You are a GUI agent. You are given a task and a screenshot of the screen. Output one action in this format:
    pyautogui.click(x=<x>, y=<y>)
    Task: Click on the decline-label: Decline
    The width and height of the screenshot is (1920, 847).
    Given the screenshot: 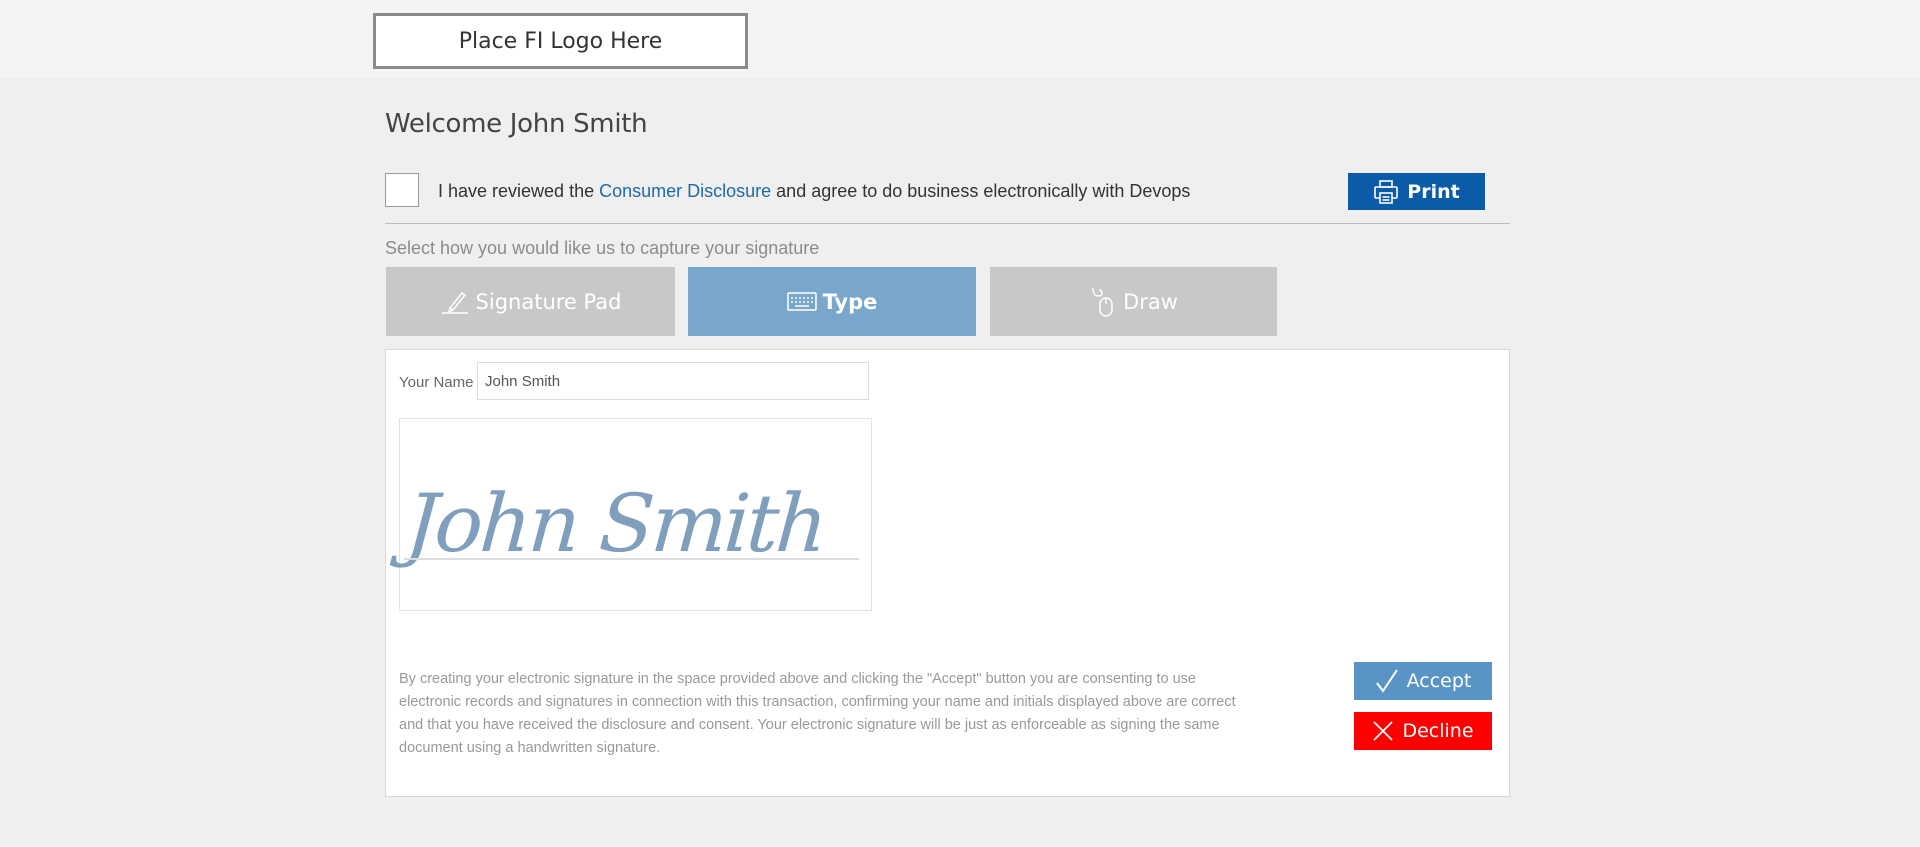 What is the action you would take?
    pyautogui.click(x=1438, y=731)
    